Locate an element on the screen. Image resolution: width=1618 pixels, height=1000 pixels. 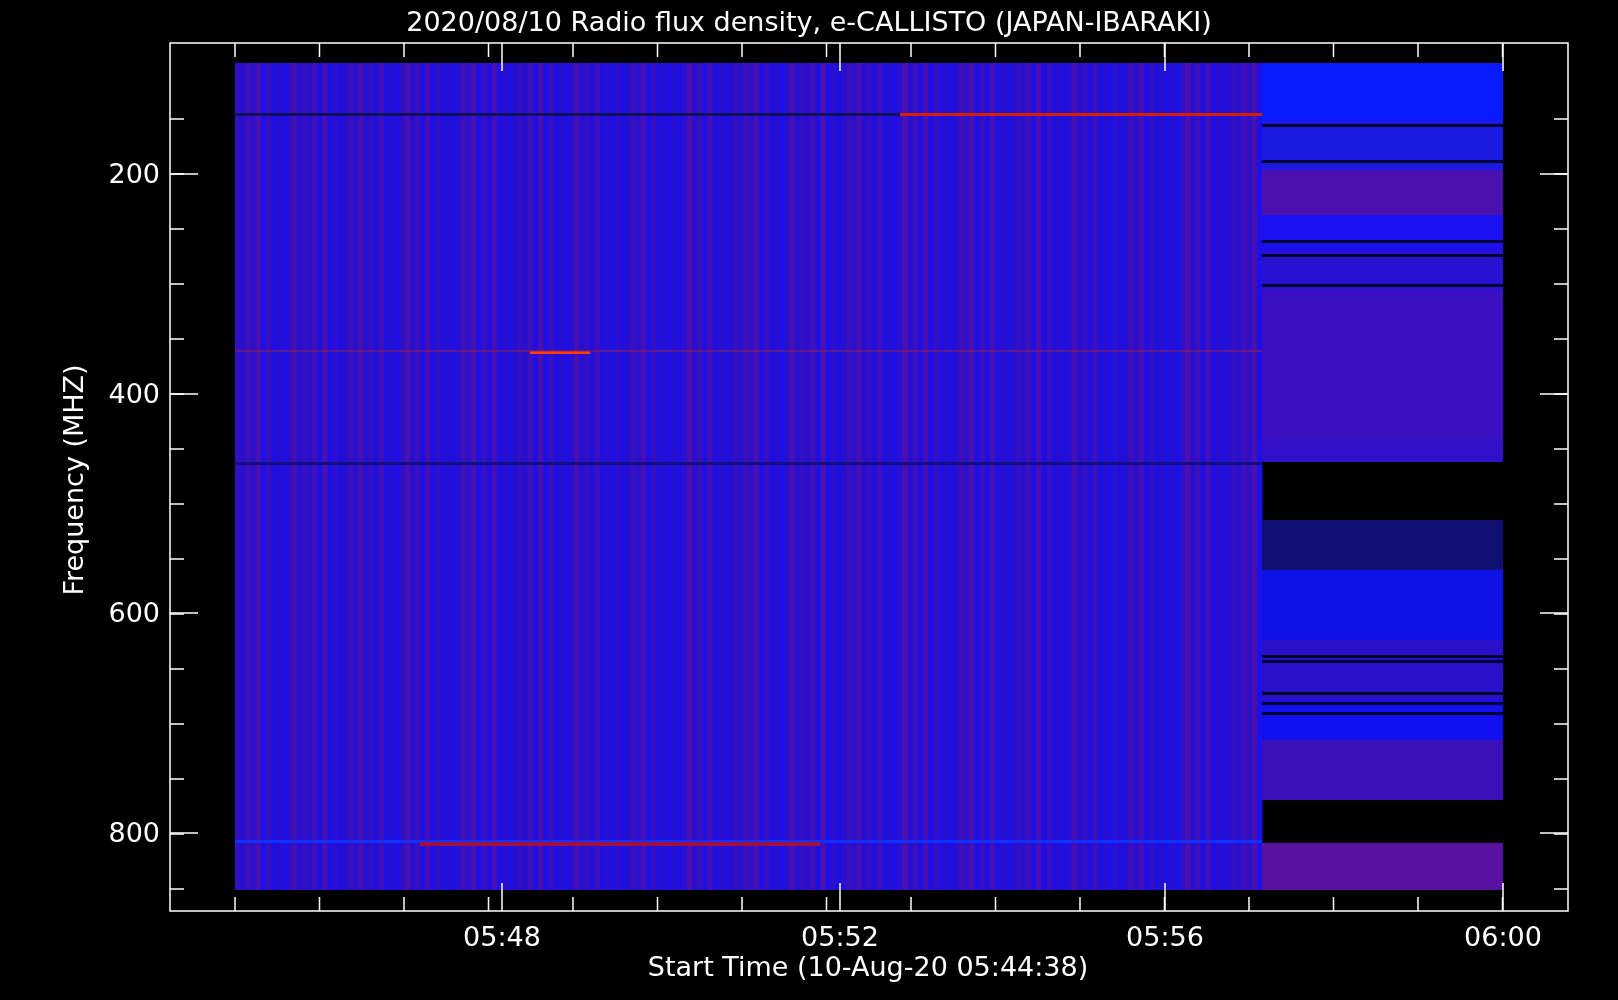
x-axis-label: Start Time (10-Aug-20 05:44:38) is located at coordinates (868, 966).